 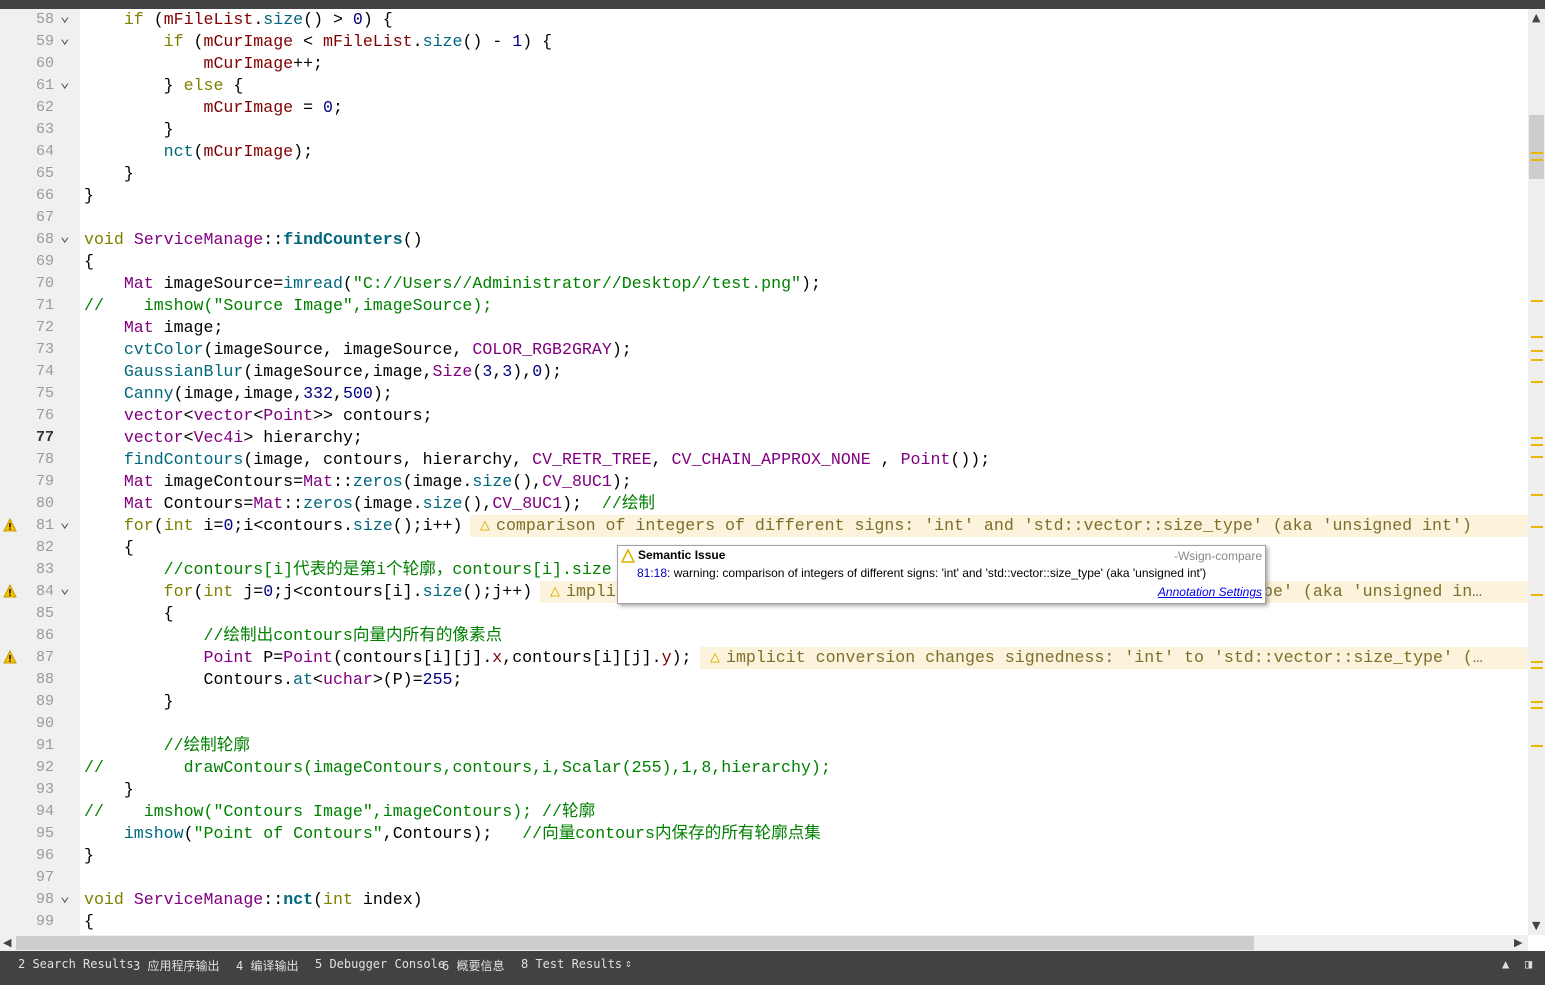 What do you see at coordinates (764, 878) in the screenshot?
I see `code-line: 97` at bounding box center [764, 878].